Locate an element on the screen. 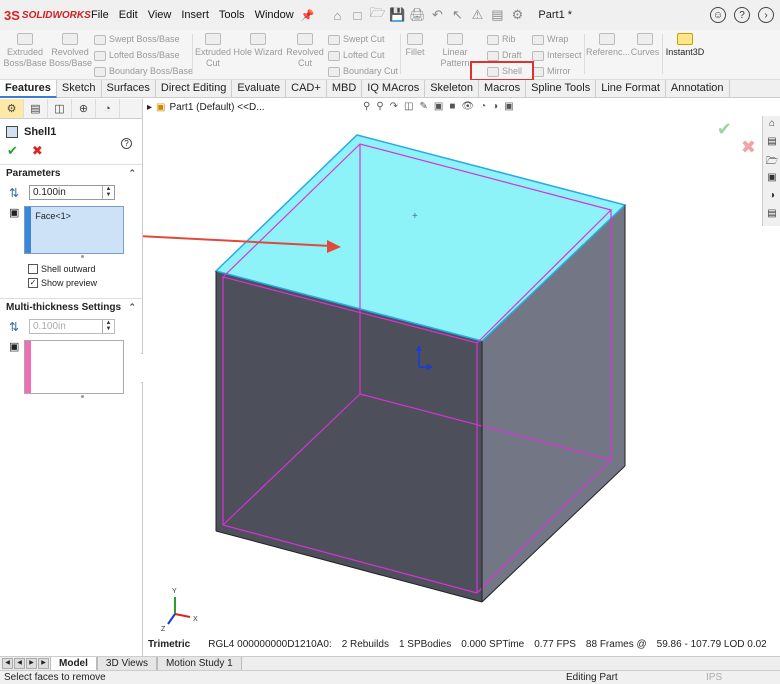 Image resolution: width=780 pixels, height=684 pixels. help-icon: ? is located at coordinates (742, 15).